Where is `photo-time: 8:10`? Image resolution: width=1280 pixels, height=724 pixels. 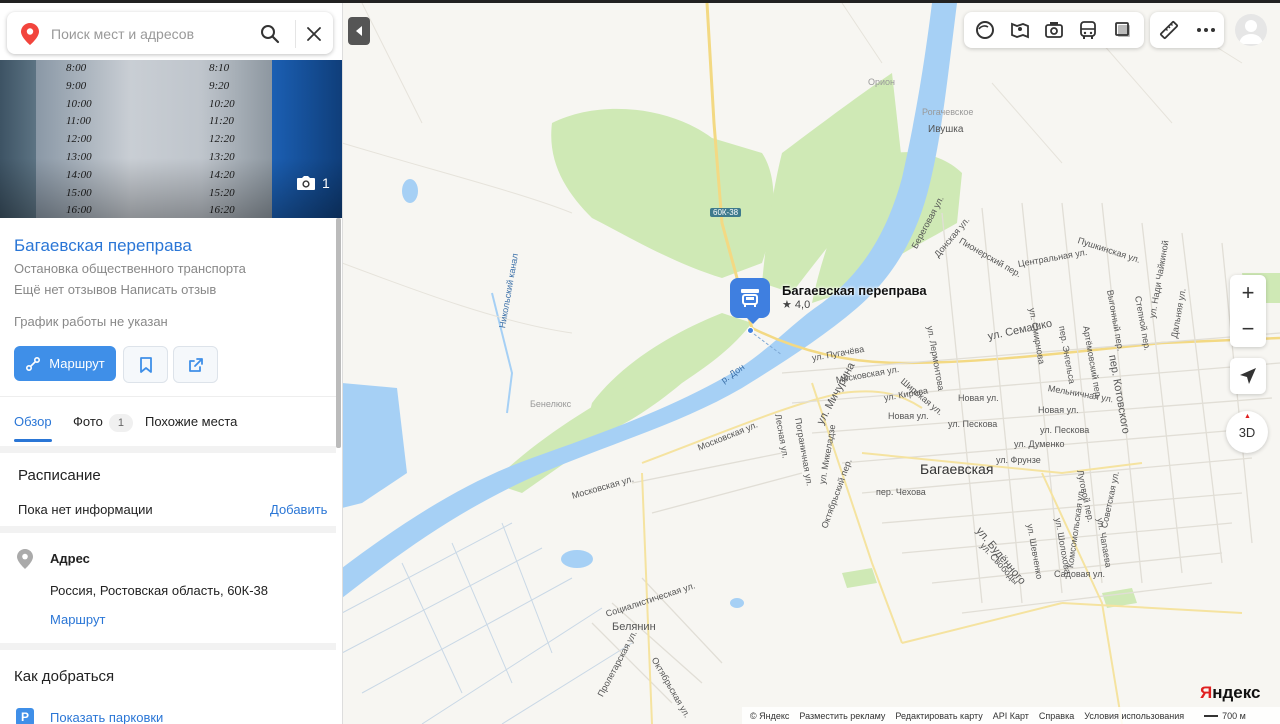 photo-time: 8:10 is located at coordinates (219, 68).